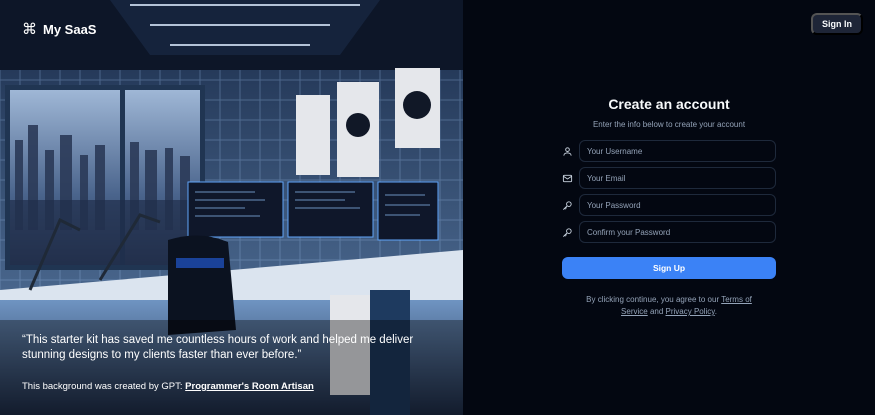  Describe the element at coordinates (249, 386) in the screenshot. I see `credit-link: Programmer's Room Artisan` at that location.